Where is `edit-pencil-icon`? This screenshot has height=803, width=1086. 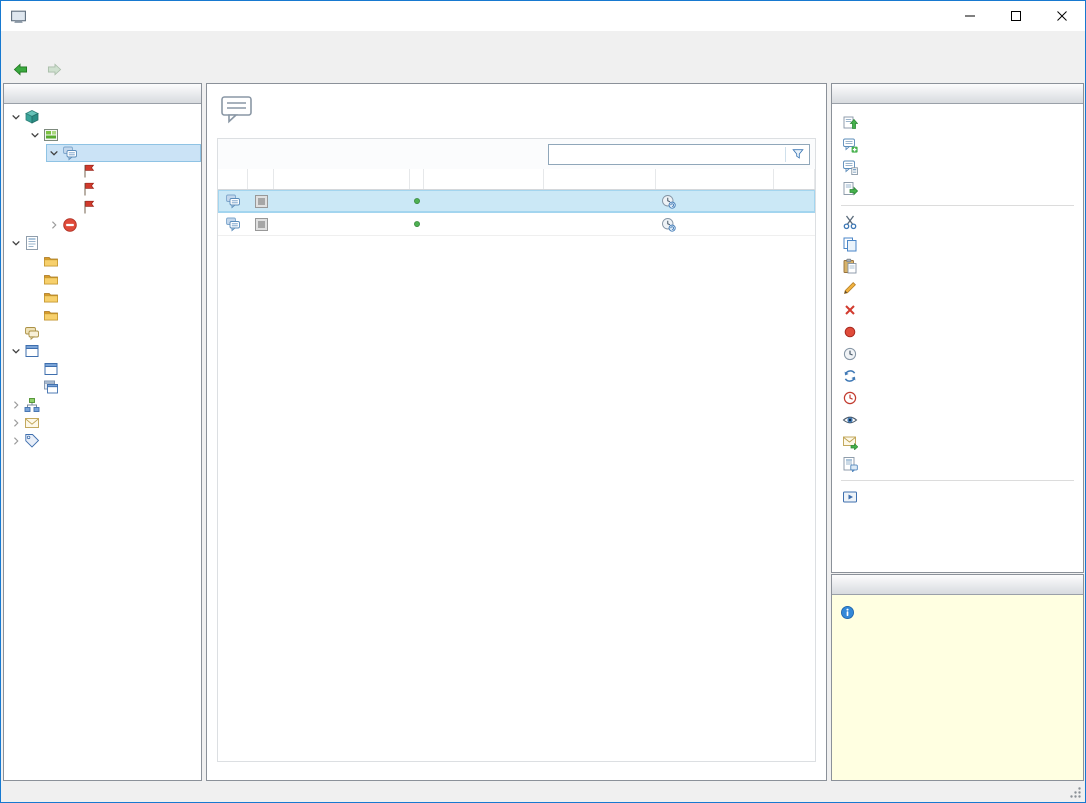
edit-pencil-icon is located at coordinates (850, 288).